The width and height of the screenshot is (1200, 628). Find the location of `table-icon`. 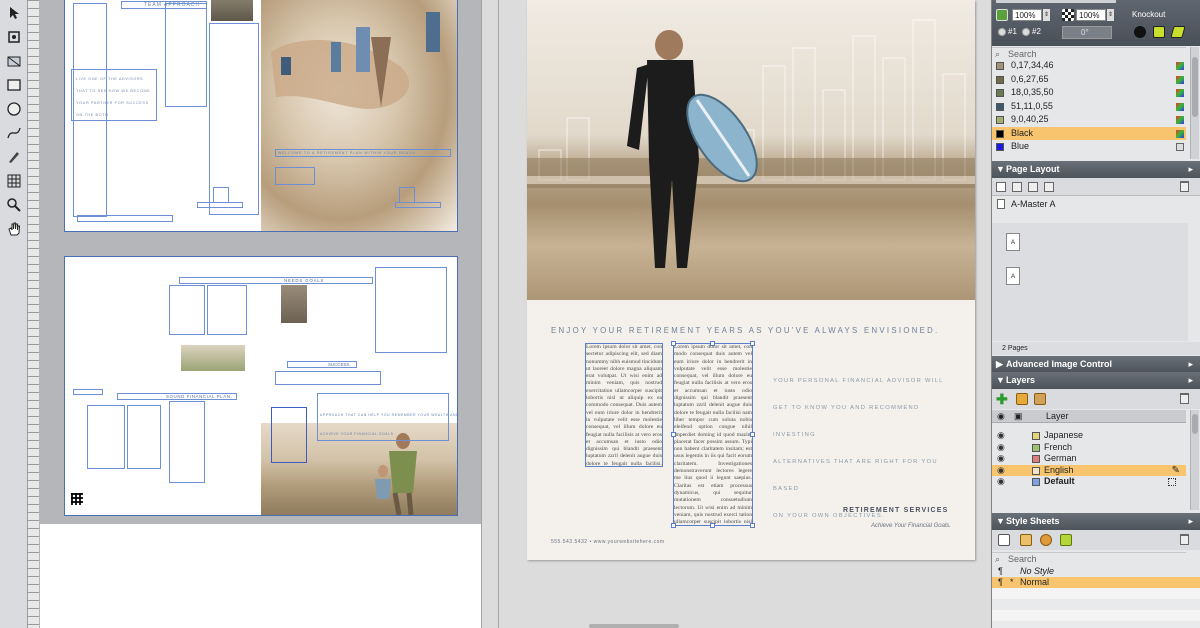

table-icon is located at coordinates (14, 181).